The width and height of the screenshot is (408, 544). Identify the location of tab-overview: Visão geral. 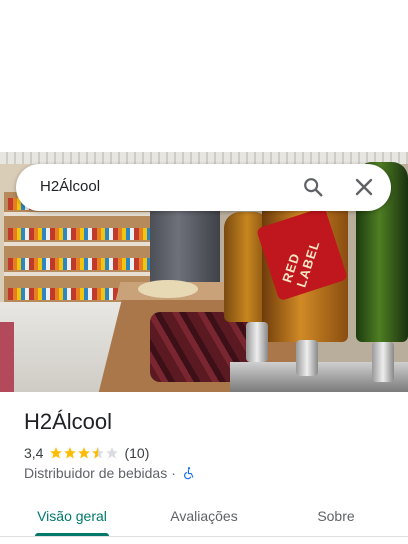
(72, 516).